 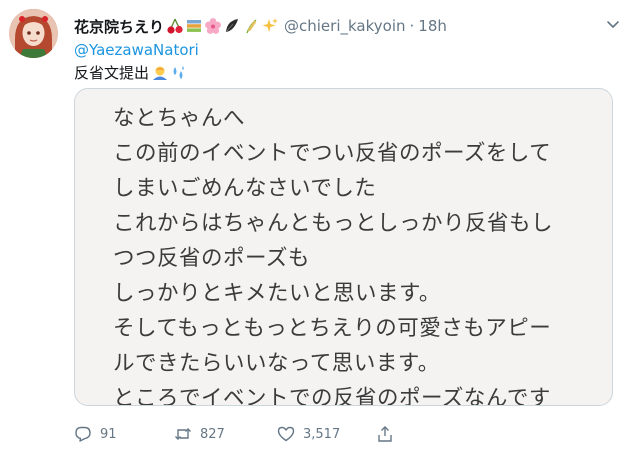 What do you see at coordinates (286, 434) in the screenshot?
I see `heart-icon` at bounding box center [286, 434].